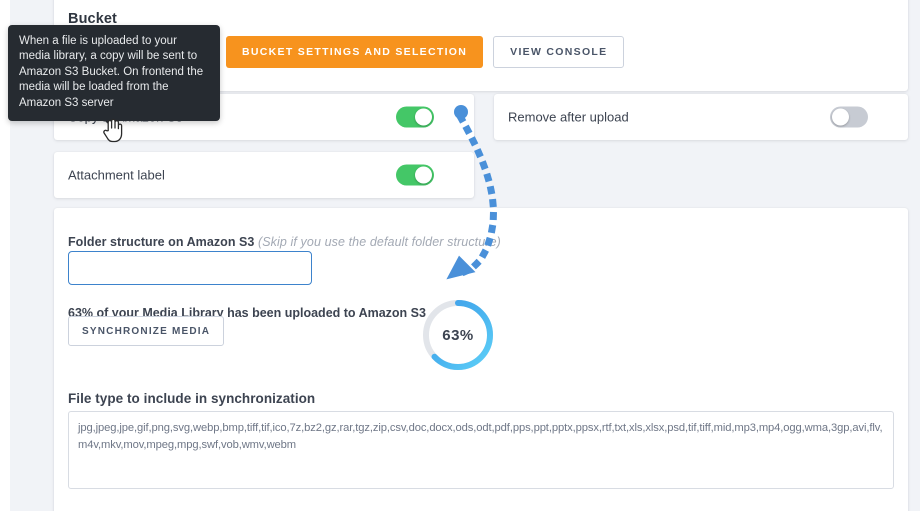  Describe the element at coordinates (192, 398) in the screenshot. I see `file-type-label: File type to include in synchronization` at that location.